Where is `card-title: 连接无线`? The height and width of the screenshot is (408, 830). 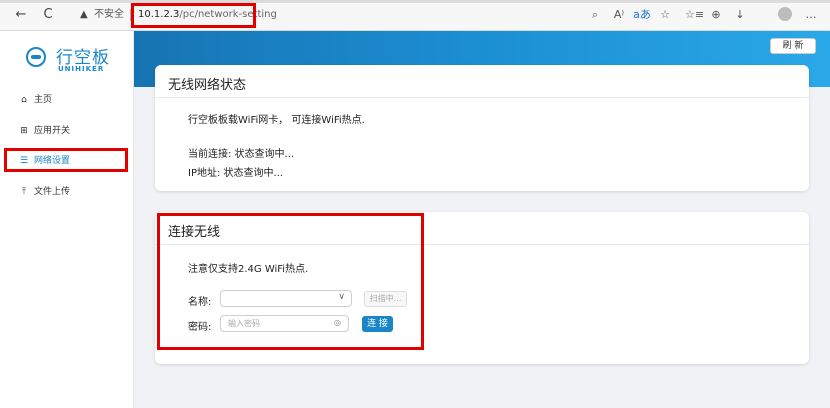
card-title: 连接无线 is located at coordinates (194, 232).